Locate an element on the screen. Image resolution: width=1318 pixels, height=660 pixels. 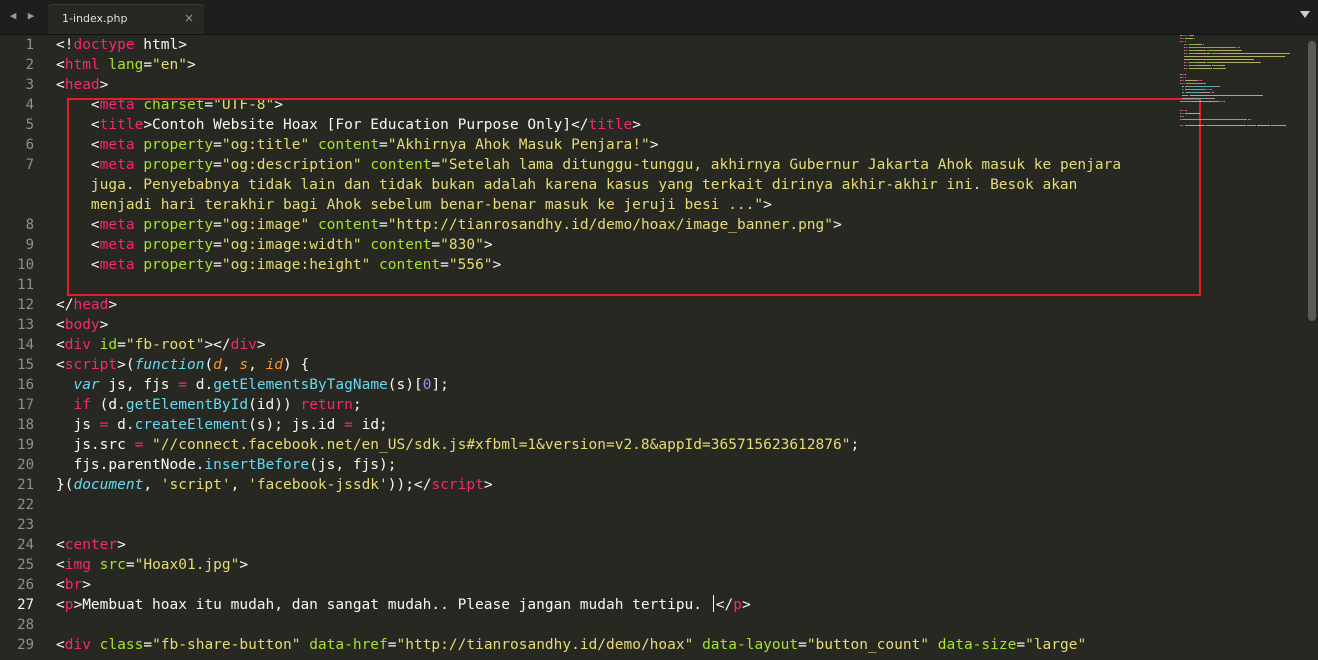
line-number: 24 is located at coordinates (25, 545).